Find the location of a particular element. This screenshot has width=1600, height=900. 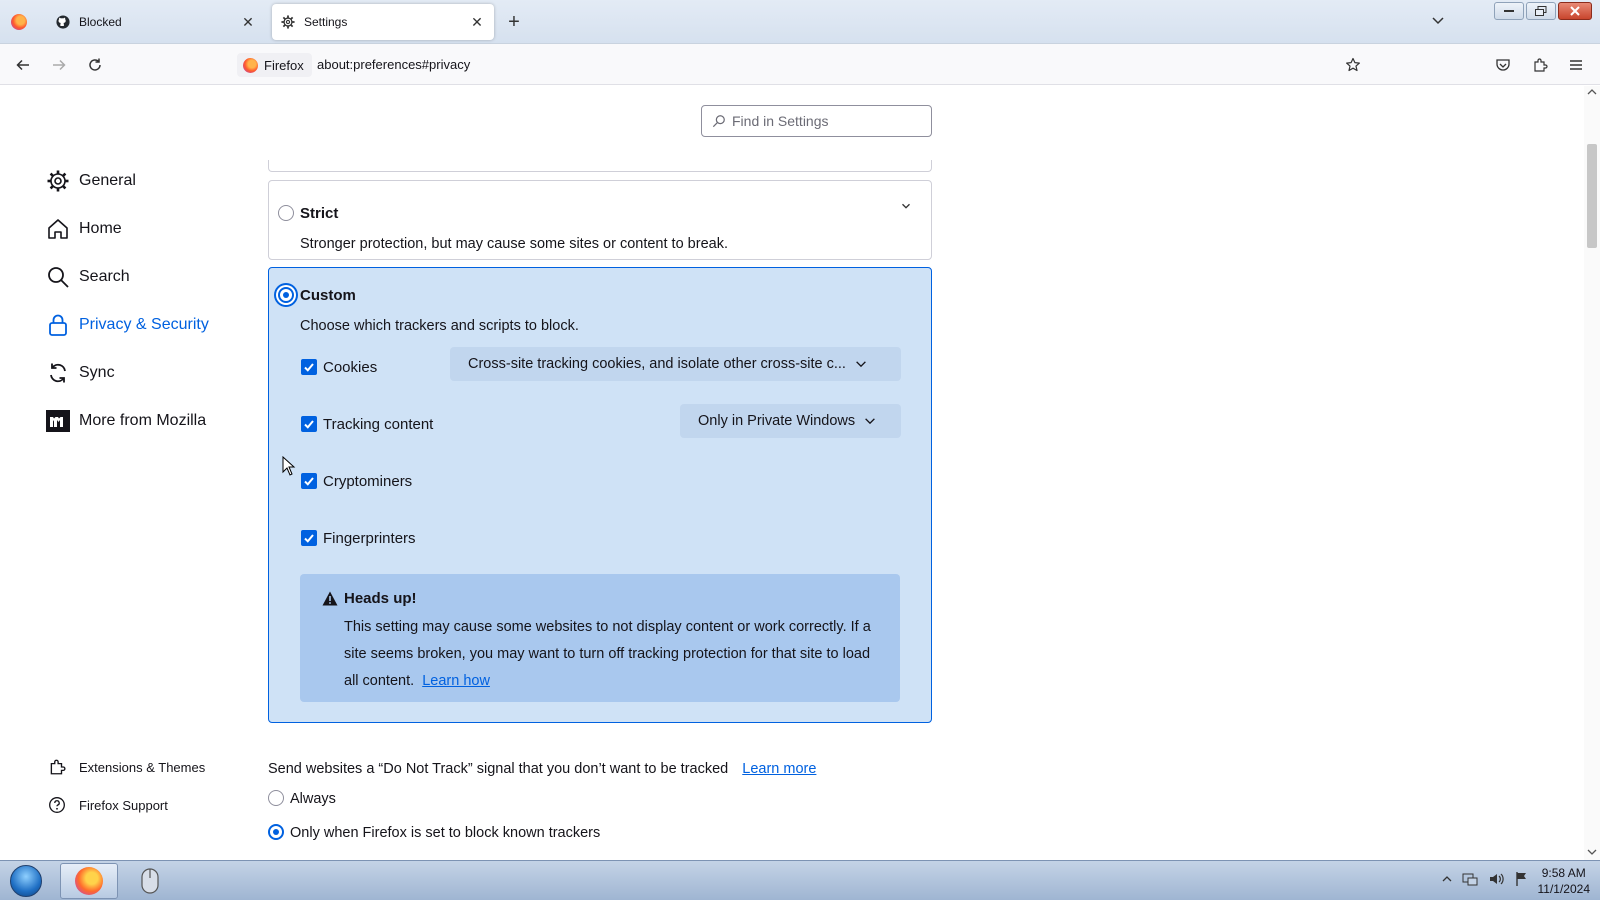

bookmark-star-button is located at coordinates (1353, 65).